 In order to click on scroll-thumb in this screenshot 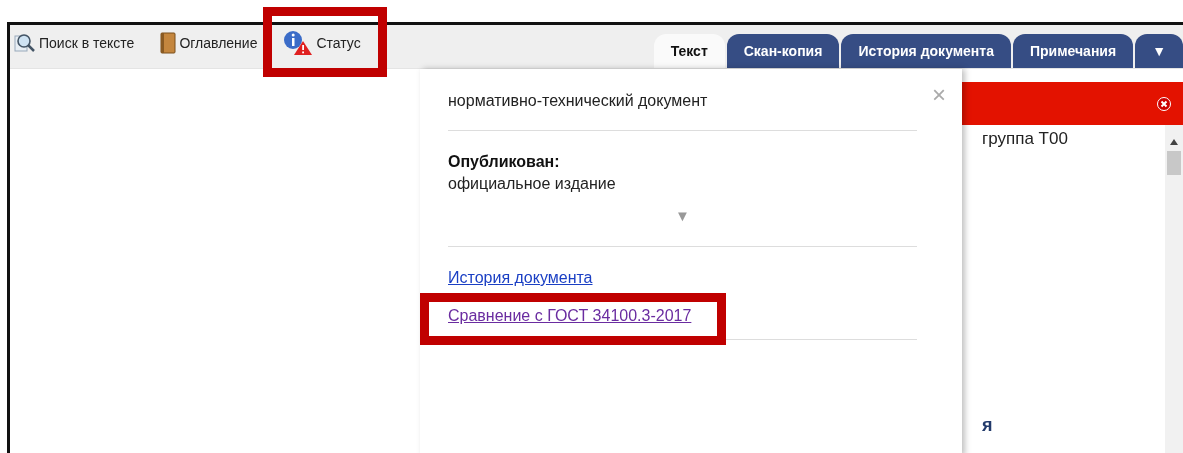, I will do `click(1174, 163)`.